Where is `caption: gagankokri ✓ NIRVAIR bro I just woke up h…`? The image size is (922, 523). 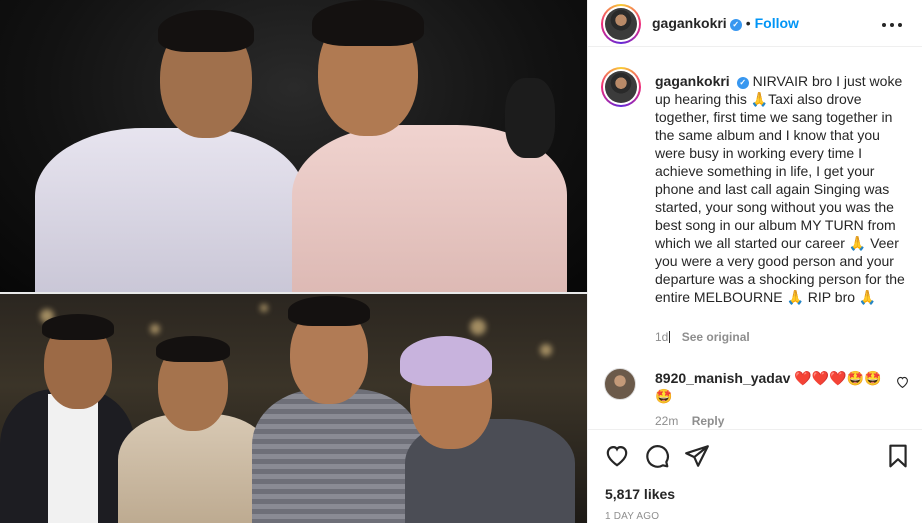 caption: gagankokri ✓ NIRVAIR bro I just woke up h… is located at coordinates (782, 189).